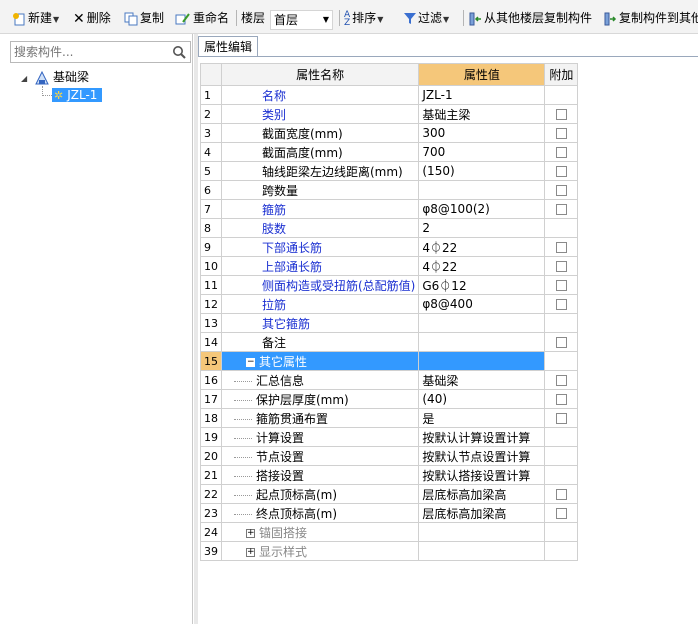 The width and height of the screenshot is (698, 624). What do you see at coordinates (482, 437) in the screenshot?
I see `property-value-cell: 按默认计算设置计算` at bounding box center [482, 437].